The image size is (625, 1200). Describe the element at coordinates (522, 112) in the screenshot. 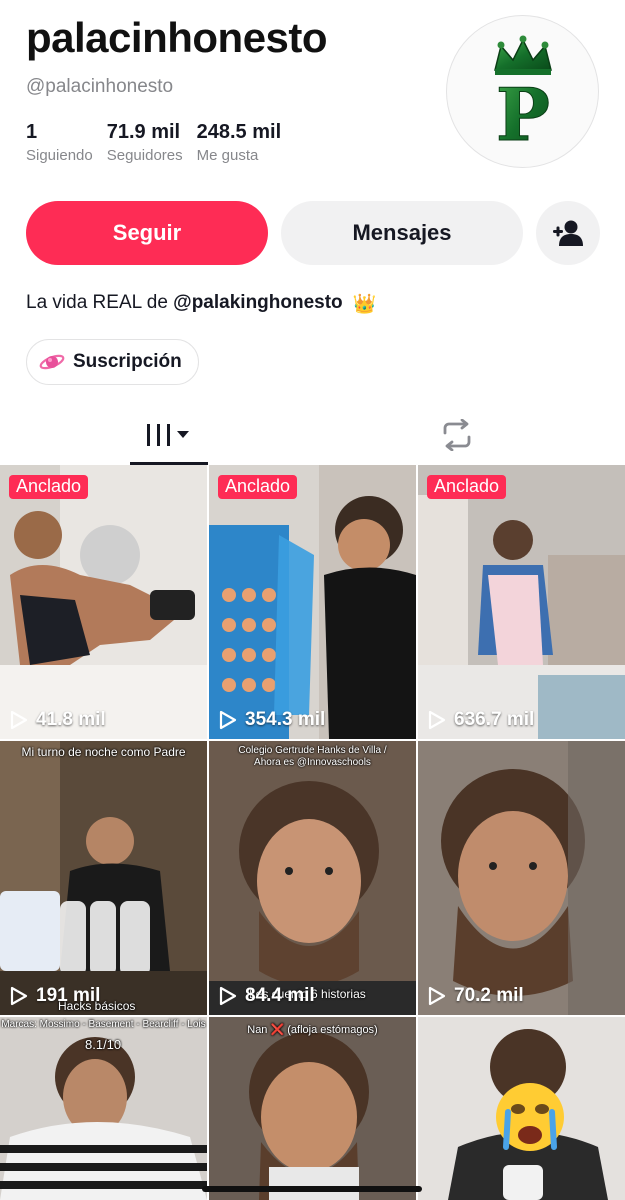

I see `avatar-letter: P` at that location.